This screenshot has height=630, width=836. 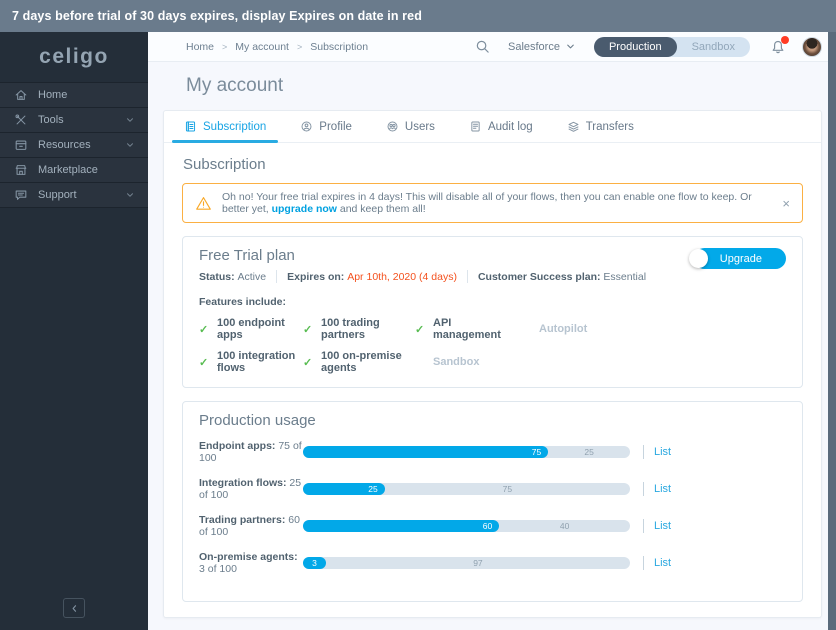 I want to click on usage-name: Integration flows:, so click(x=243, y=483).